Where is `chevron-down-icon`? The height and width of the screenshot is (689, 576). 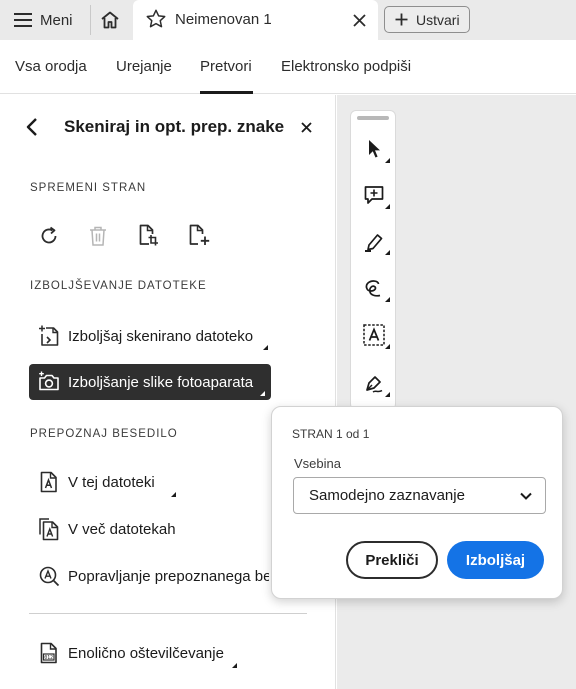 chevron-down-icon is located at coordinates (526, 496).